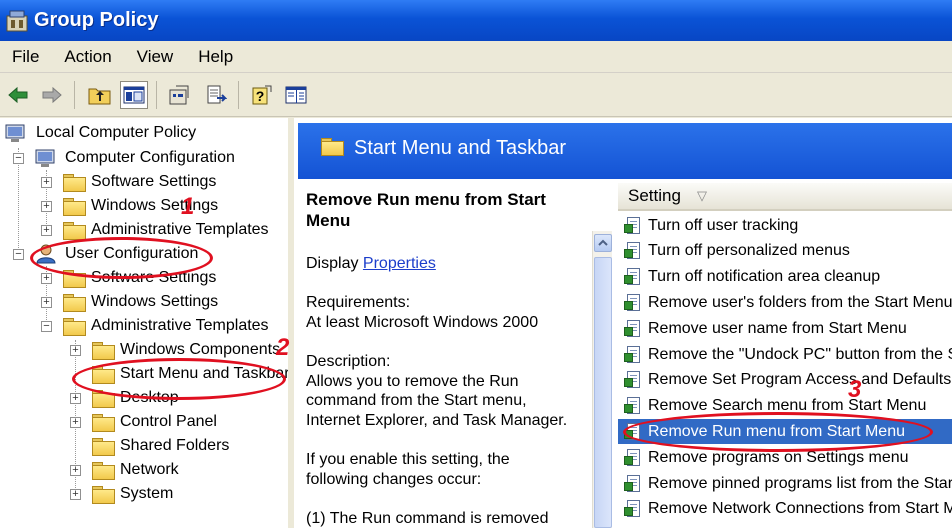  Describe the element at coordinates (785, 277) in the screenshot. I see `setting-row: Turn off notification area cleanup` at that location.